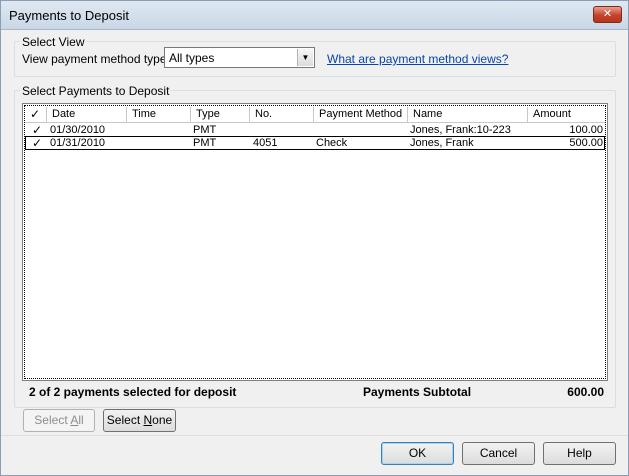 This screenshot has width=629, height=476. Describe the element at coordinates (53, 42) in the screenshot. I see `select-view-label: Select View` at that location.